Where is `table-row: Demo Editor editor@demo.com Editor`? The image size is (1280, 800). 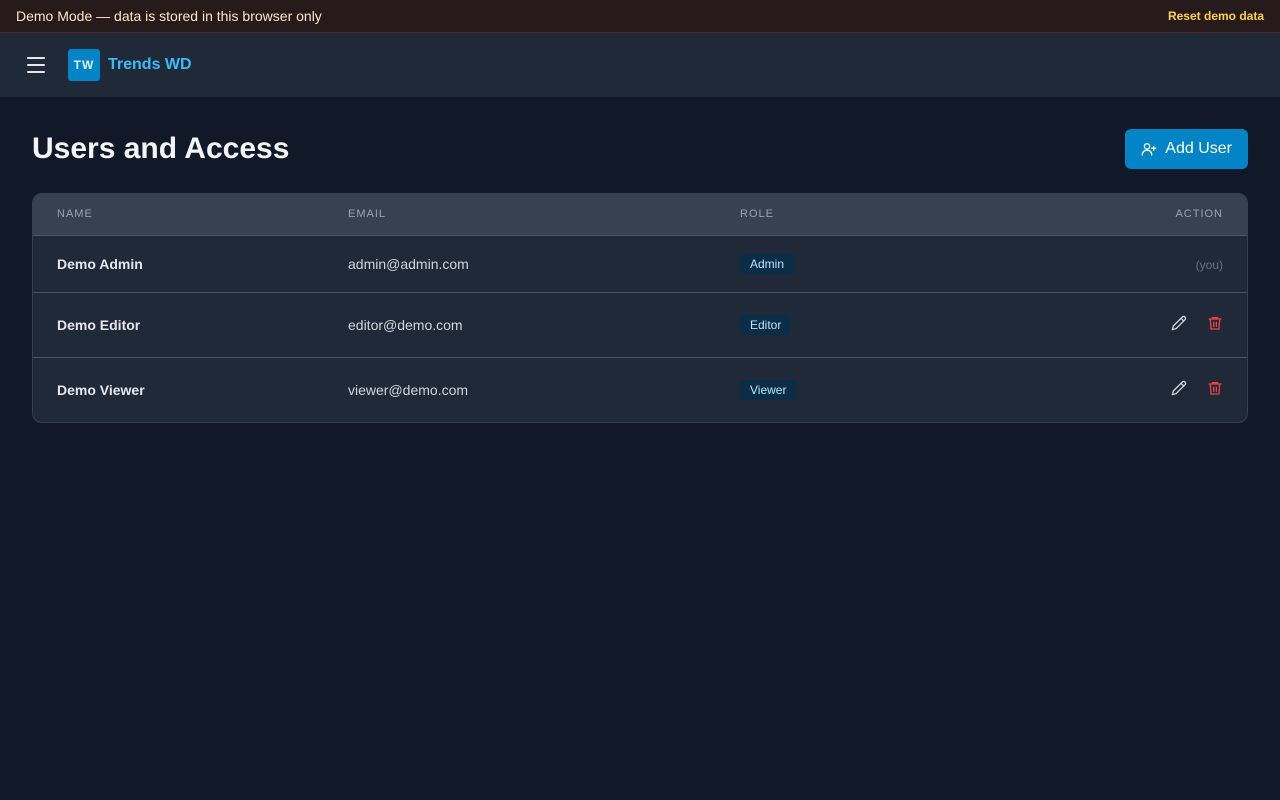
table-row: Demo Editor editor@demo.com Editor is located at coordinates (640, 324).